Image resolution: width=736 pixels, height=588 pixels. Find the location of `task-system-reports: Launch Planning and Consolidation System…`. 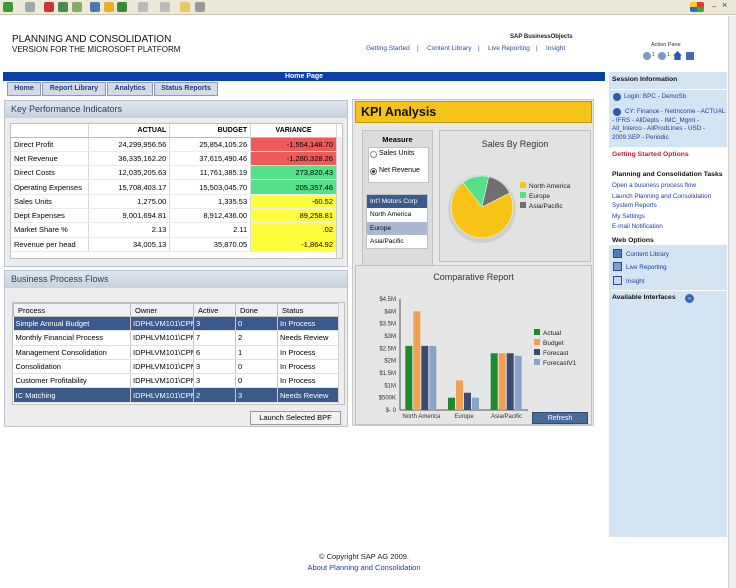

task-system-reports: Launch Planning and Consolidation System… is located at coordinates (668, 201).